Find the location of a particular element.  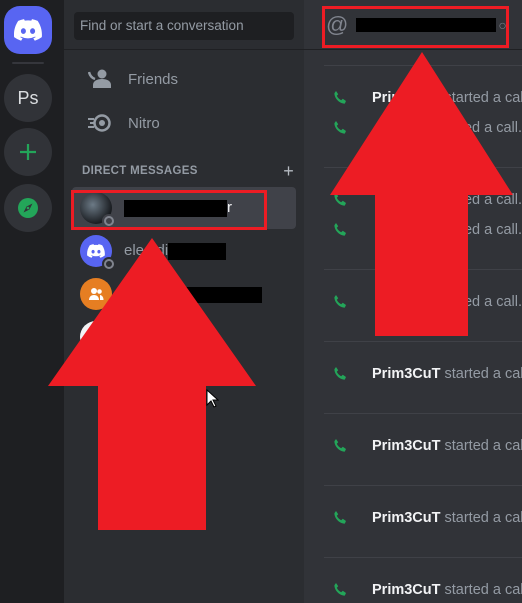

server-ps: Ps is located at coordinates (28, 98).